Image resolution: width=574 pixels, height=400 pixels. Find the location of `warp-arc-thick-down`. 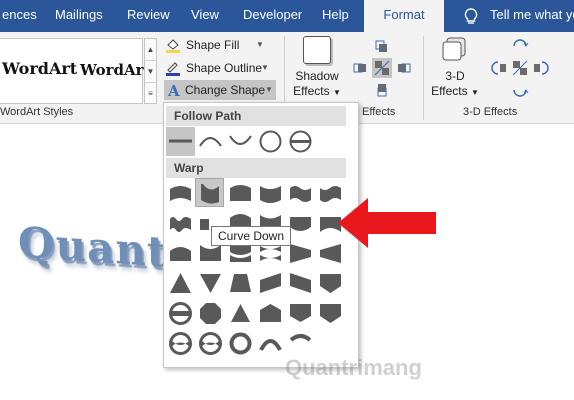

warp-arc-thick-down is located at coordinates (300, 343).